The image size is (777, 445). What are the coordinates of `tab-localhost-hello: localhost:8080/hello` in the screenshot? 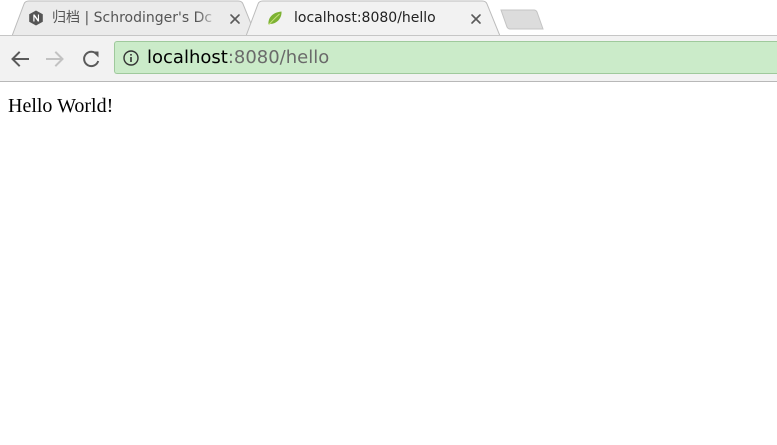 It's located at (373, 18).